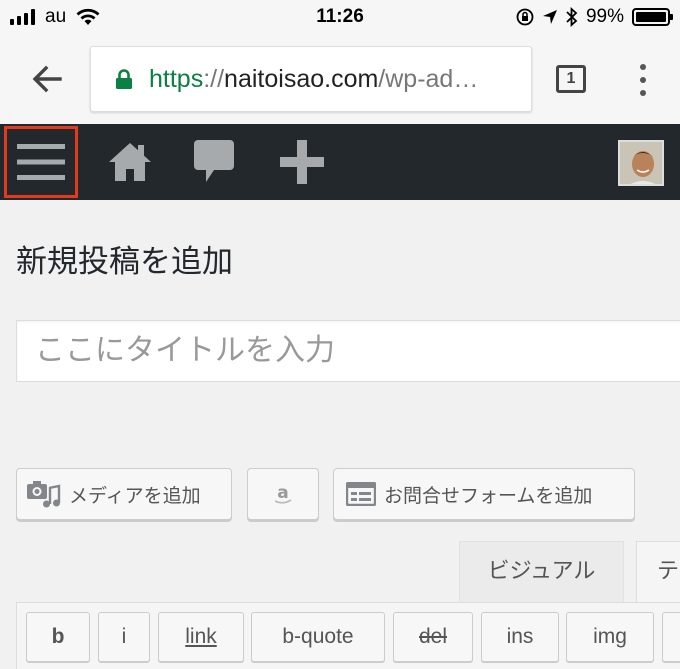  I want to click on battery-fill, so click(651, 17).